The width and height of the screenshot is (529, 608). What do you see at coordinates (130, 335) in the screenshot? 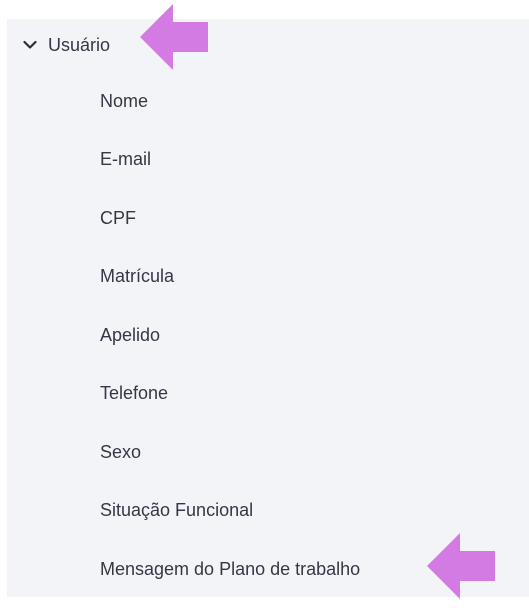
I see `menu-item-apelido: Apelido` at bounding box center [130, 335].